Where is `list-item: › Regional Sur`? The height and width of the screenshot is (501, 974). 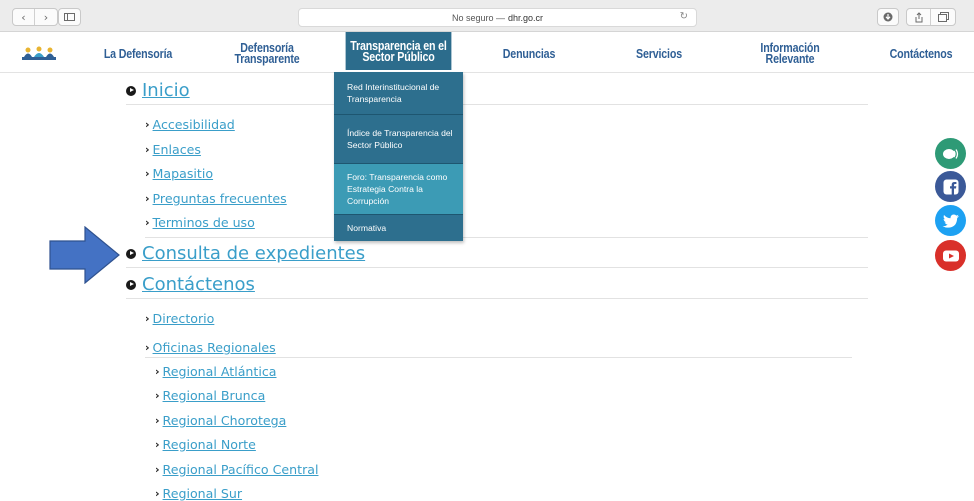
list-item: › Regional Sur is located at coordinates (198, 493).